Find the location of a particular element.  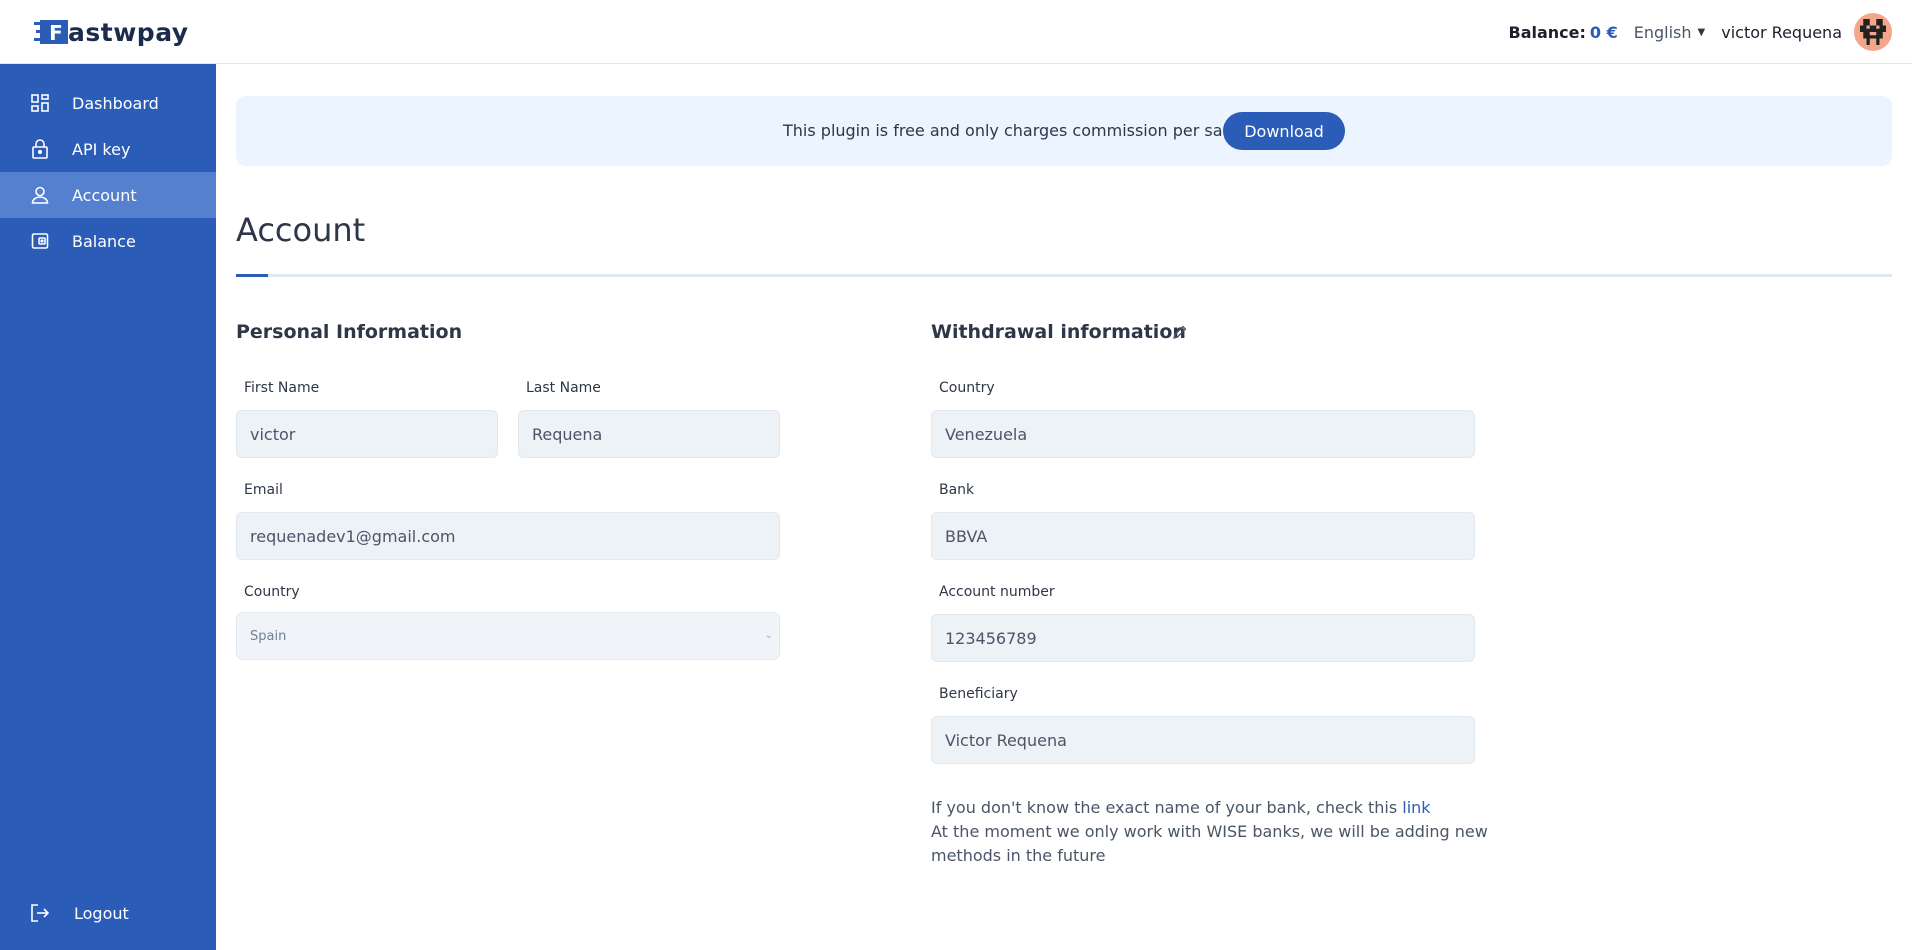

email-label: Email is located at coordinates (263, 490).